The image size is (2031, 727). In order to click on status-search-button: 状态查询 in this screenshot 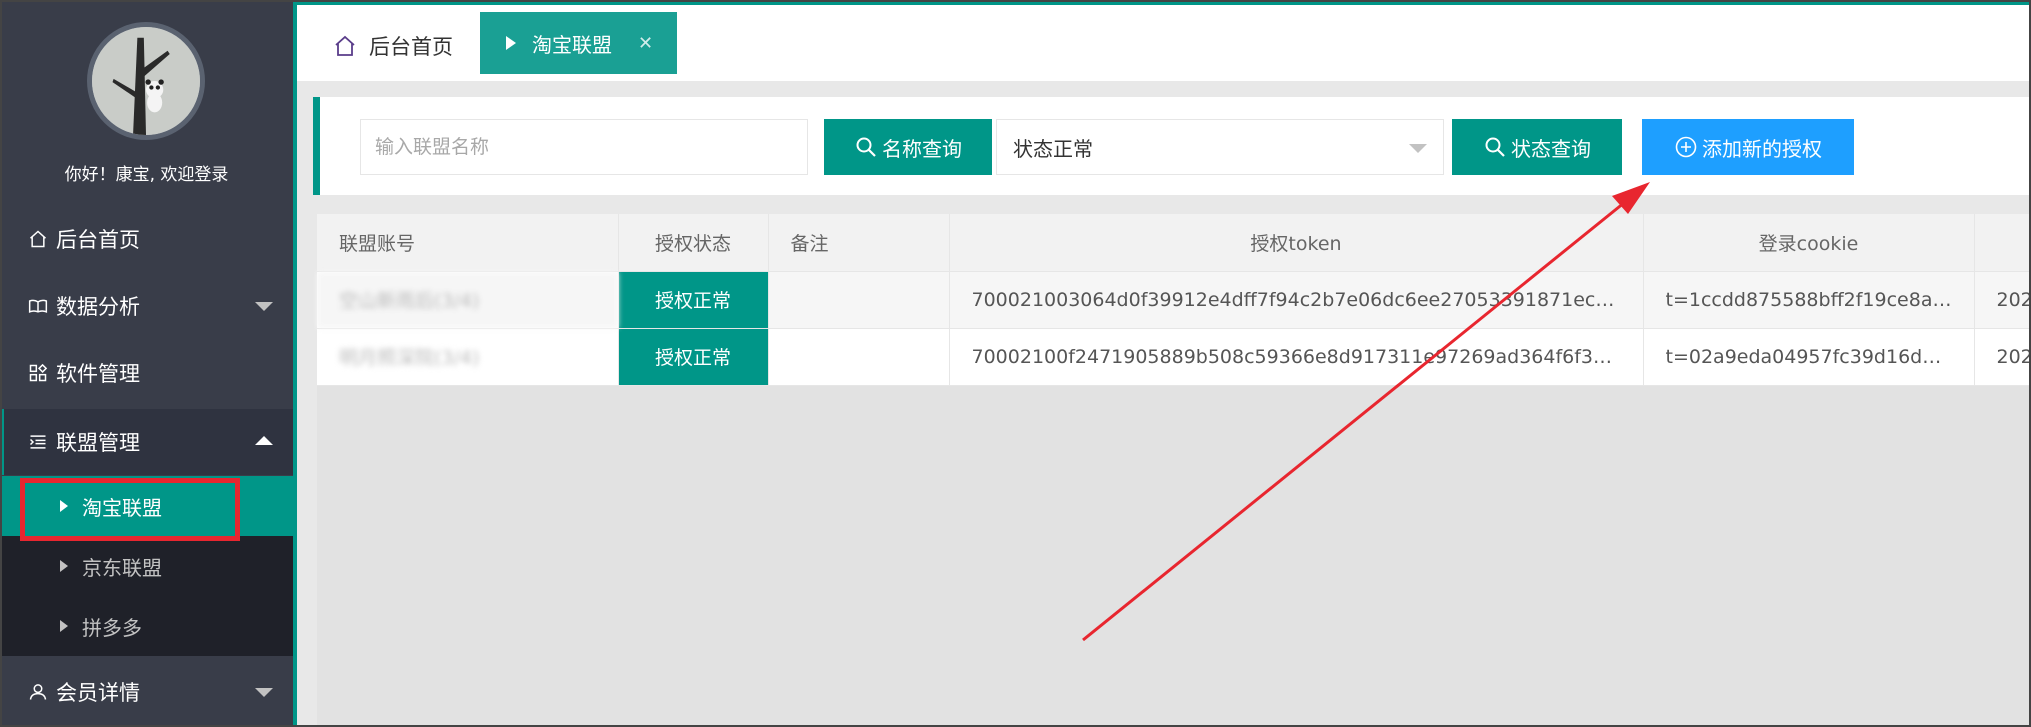, I will do `click(1537, 147)`.